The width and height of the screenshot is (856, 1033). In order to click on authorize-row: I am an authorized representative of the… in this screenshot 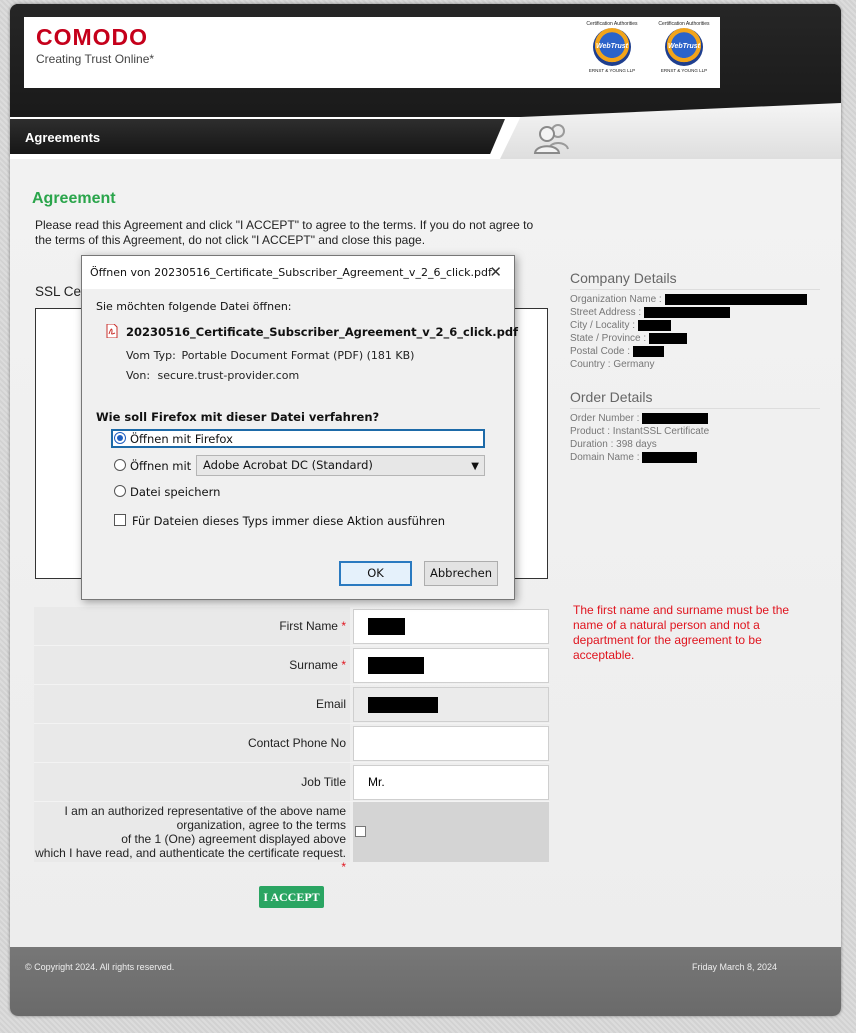, I will do `click(292, 838)`.